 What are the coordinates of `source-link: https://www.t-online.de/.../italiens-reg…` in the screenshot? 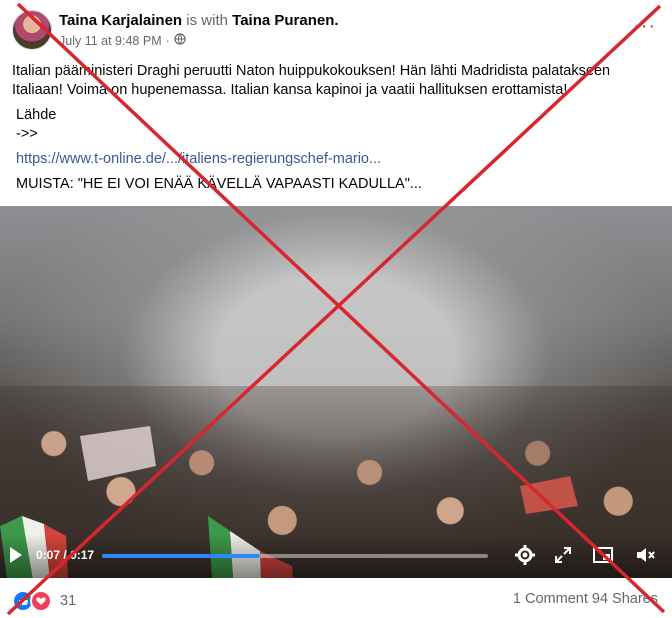 It's located at (198, 159).